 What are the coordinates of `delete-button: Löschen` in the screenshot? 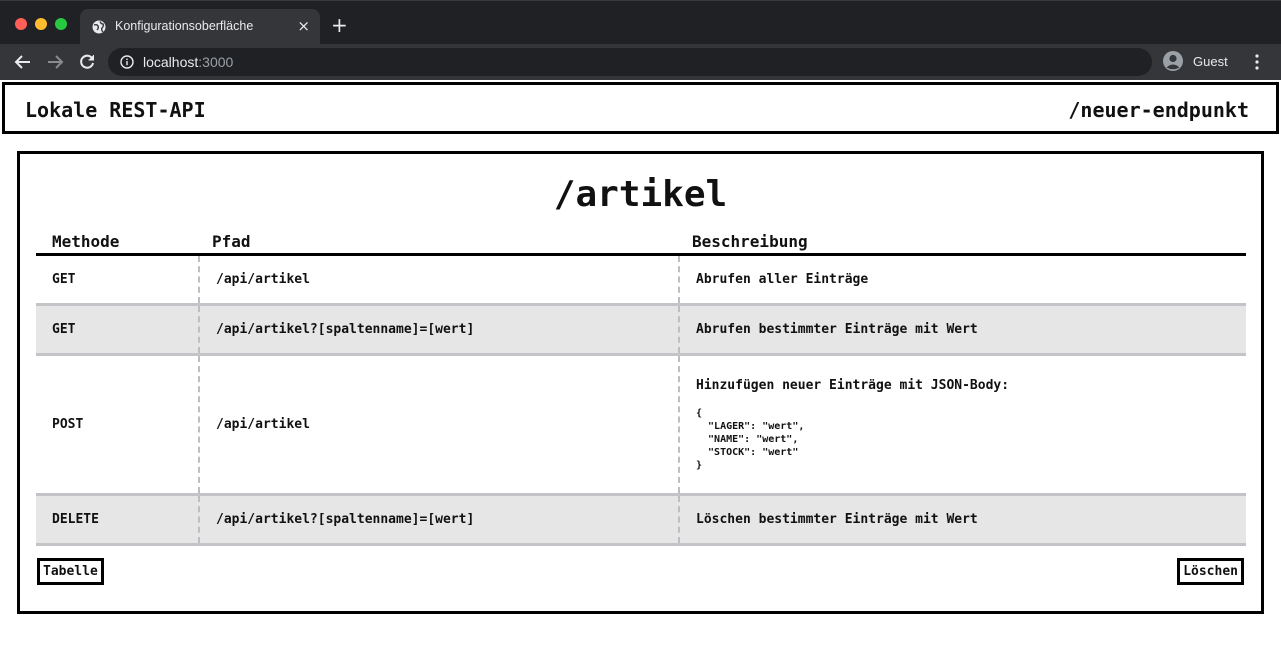 It's located at (1210, 571).